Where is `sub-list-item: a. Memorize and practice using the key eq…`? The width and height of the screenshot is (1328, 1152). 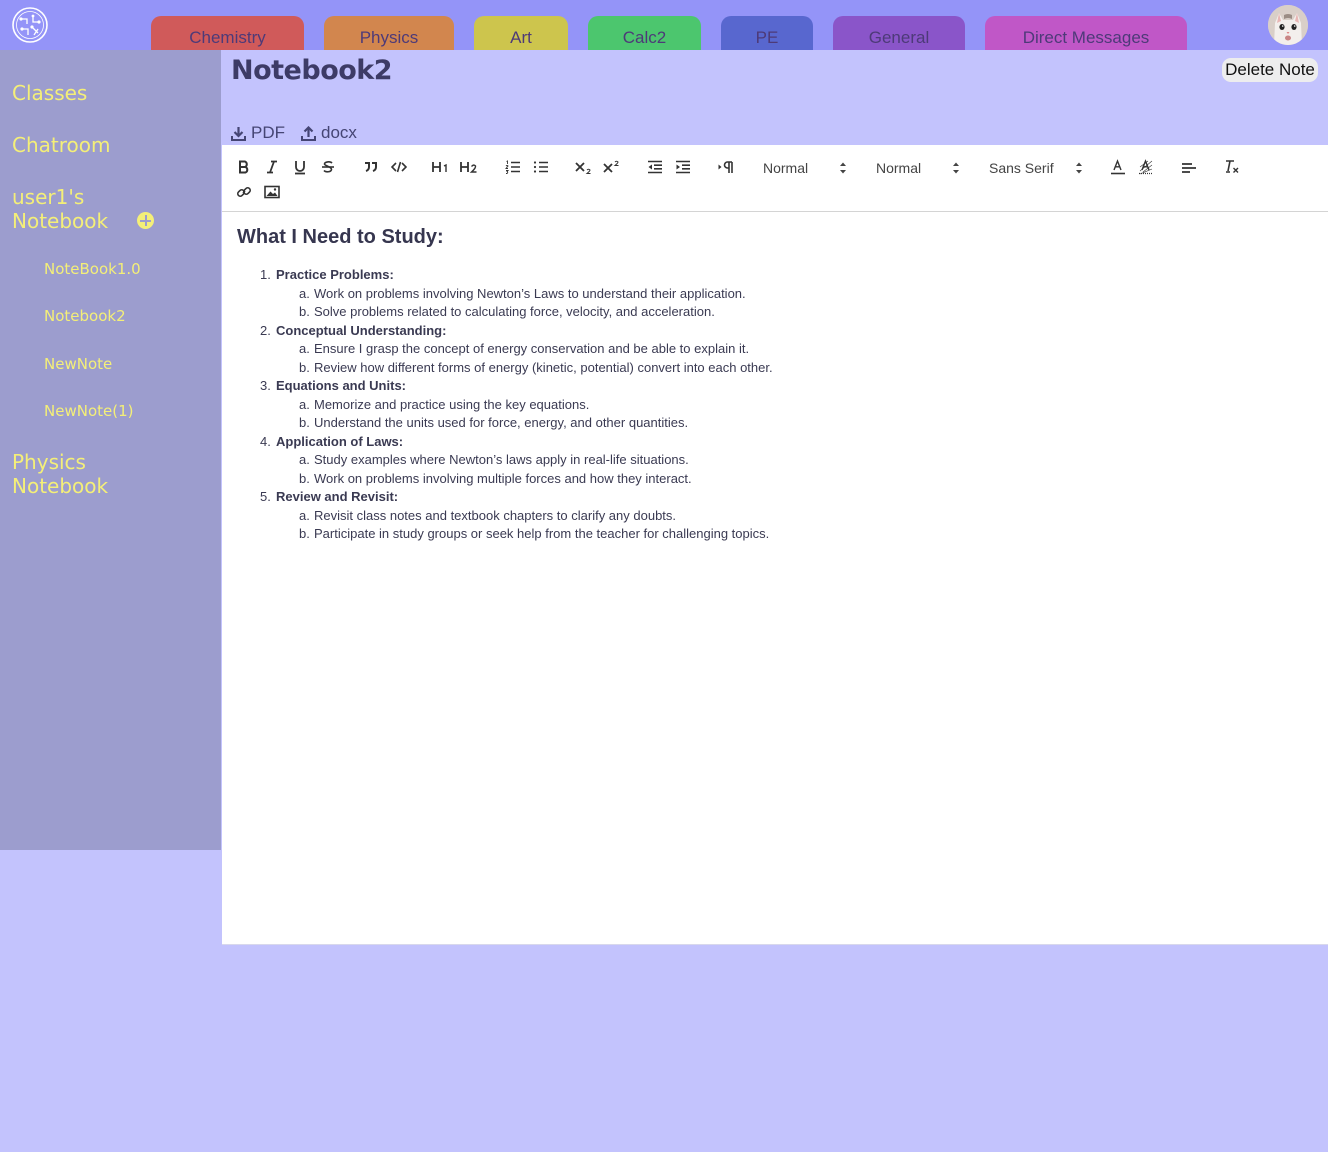 sub-list-item: a. Memorize and practice using the key eq… is located at coordinates (516, 405).